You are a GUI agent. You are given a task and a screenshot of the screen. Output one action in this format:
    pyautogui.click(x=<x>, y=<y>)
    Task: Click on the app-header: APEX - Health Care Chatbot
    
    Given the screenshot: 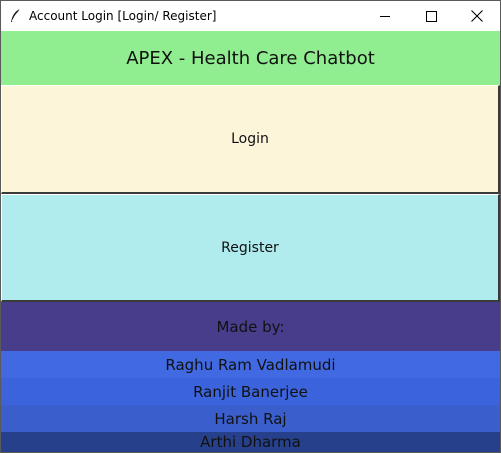 What is the action you would take?
    pyautogui.click(x=250, y=58)
    